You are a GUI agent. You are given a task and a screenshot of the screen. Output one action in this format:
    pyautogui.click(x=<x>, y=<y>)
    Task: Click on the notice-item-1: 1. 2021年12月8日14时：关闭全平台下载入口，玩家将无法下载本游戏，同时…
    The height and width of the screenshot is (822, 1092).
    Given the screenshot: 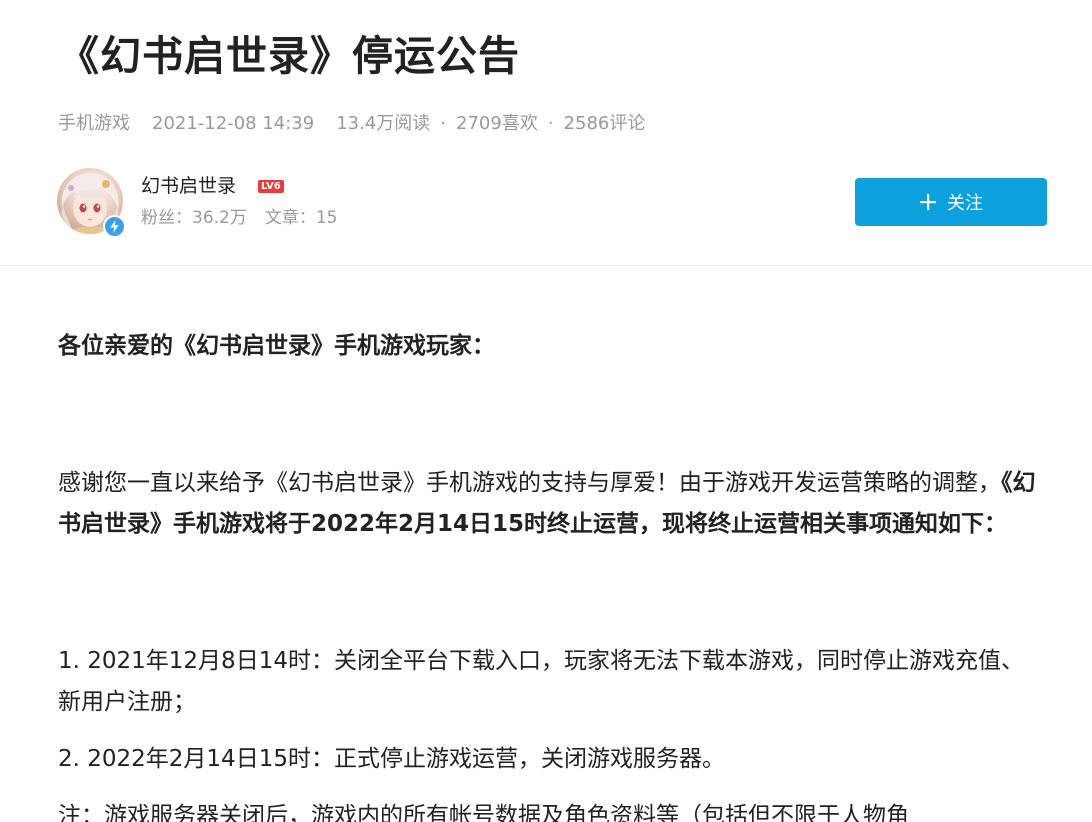 What is the action you would take?
    pyautogui.click(x=541, y=681)
    